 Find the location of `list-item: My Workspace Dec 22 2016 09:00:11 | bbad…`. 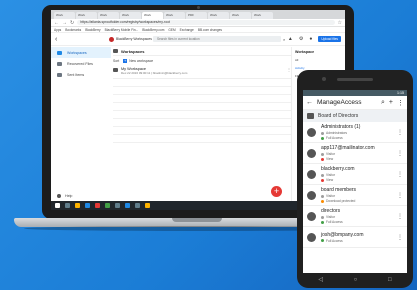

list-item: My Workspace Dec 22 2016 09:00:11 | bbad… is located at coordinates (202, 72).